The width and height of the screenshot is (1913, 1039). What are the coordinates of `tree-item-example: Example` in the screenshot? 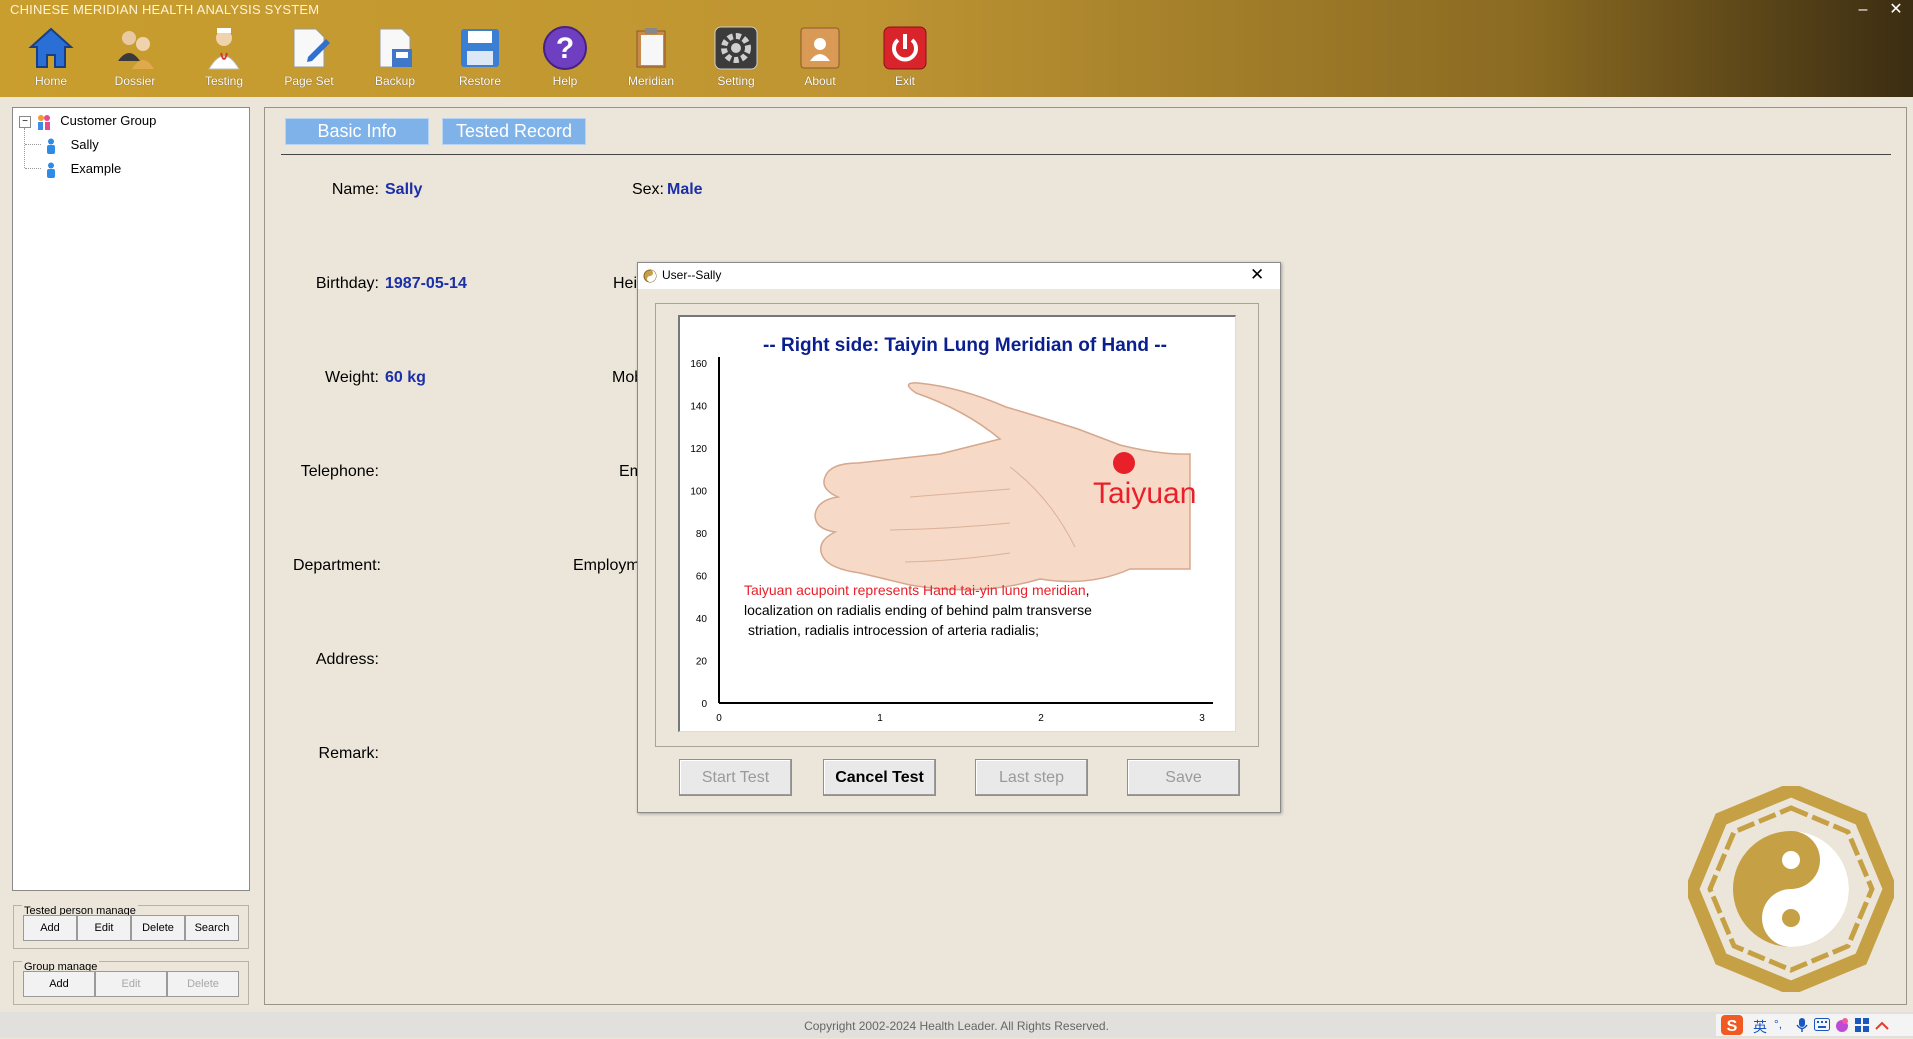 It's located at (83, 169).